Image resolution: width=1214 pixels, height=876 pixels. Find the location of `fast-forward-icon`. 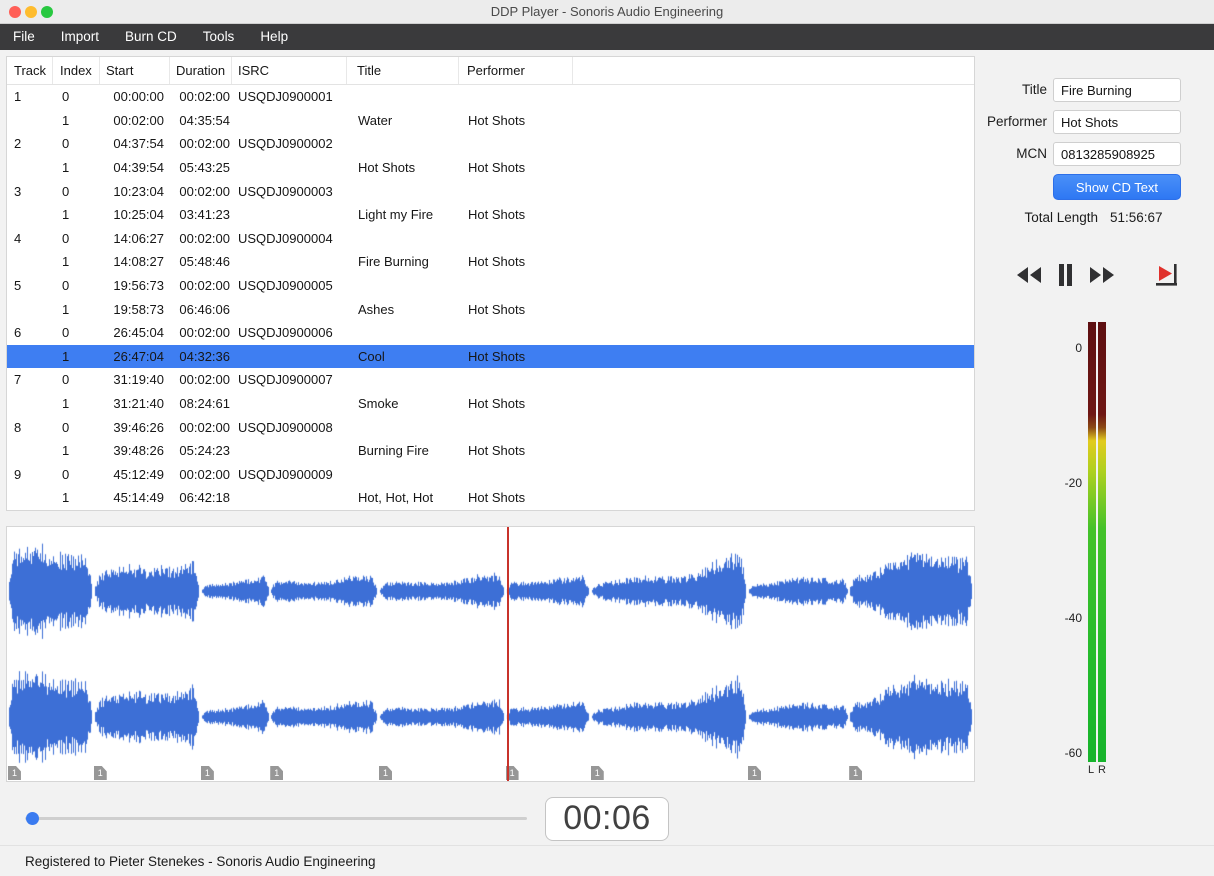

fast-forward-icon is located at coordinates (1102, 275).